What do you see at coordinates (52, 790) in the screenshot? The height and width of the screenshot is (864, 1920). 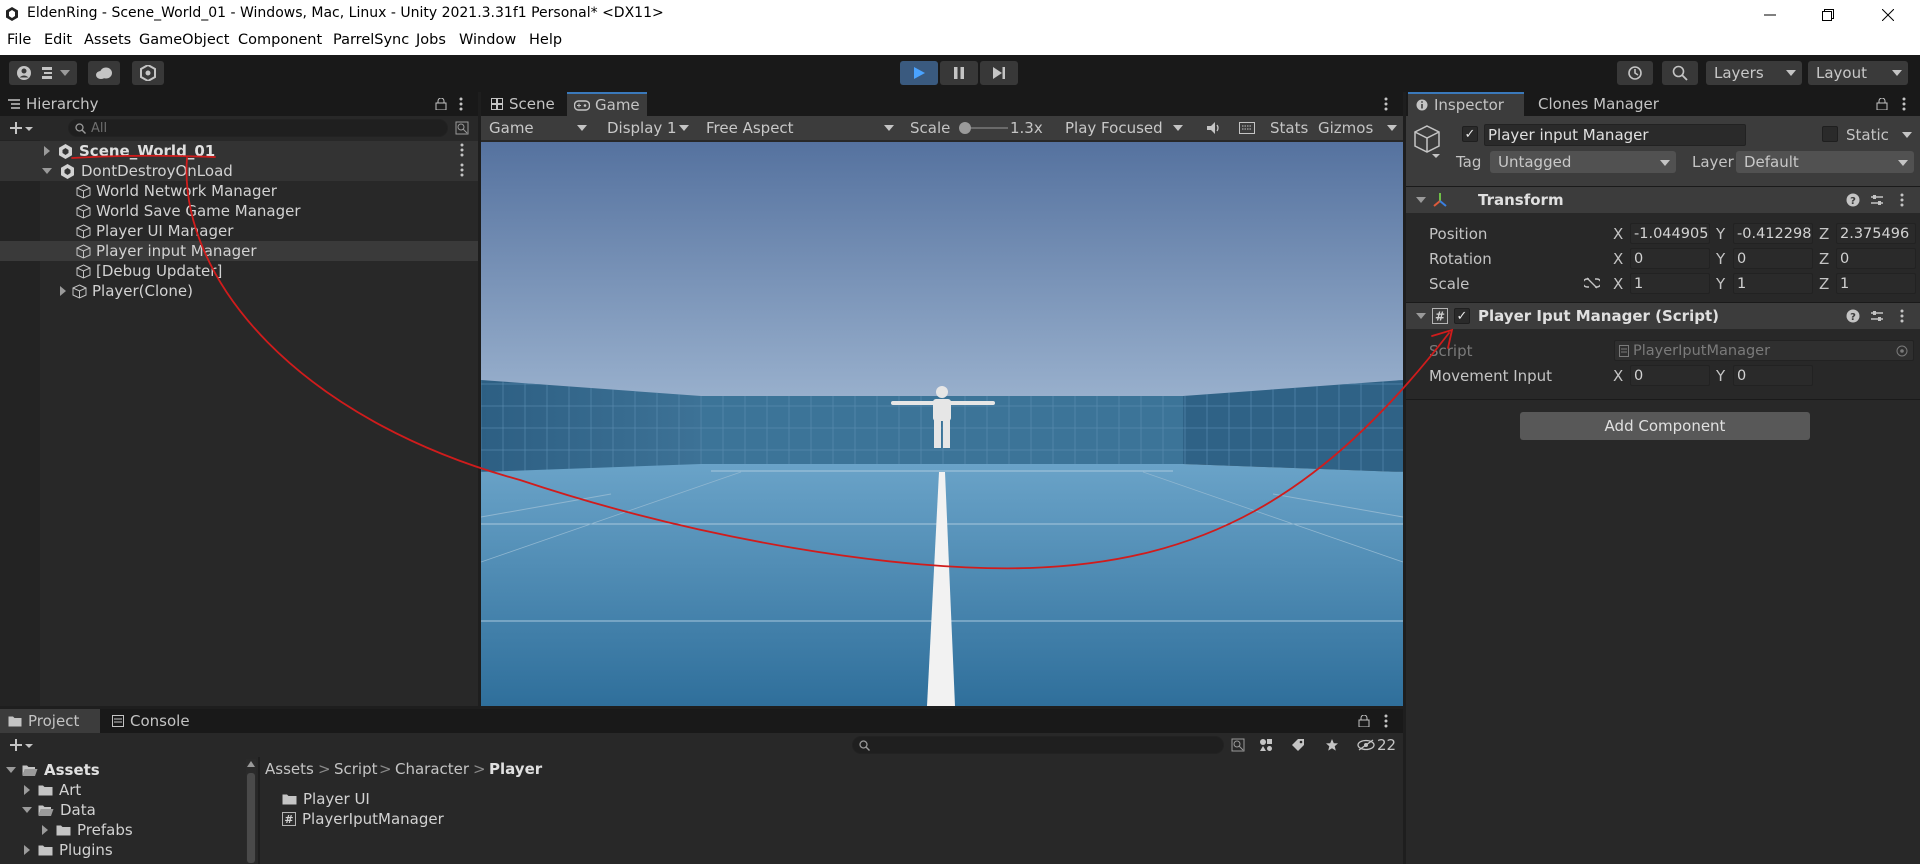 I see `tree-item-art: Art` at bounding box center [52, 790].